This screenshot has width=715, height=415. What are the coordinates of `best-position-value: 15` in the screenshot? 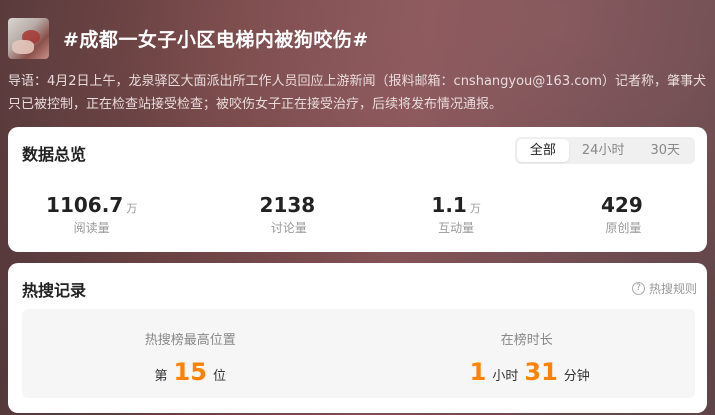 It's located at (190, 372).